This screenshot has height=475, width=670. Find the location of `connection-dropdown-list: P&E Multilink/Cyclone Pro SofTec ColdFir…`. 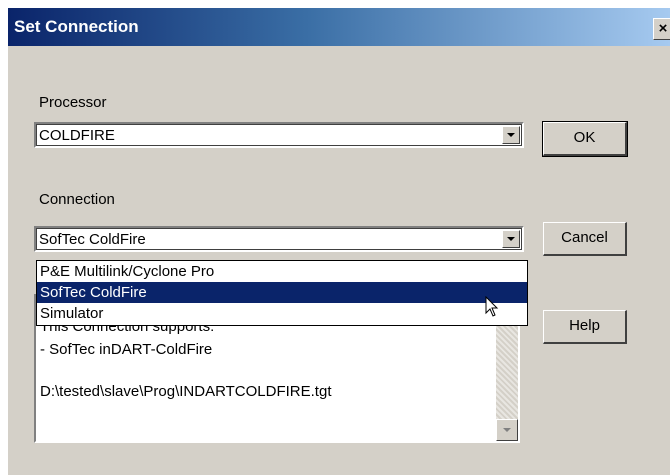

connection-dropdown-list: P&E Multilink/Cyclone Pro SofTec ColdFir… is located at coordinates (282, 293).